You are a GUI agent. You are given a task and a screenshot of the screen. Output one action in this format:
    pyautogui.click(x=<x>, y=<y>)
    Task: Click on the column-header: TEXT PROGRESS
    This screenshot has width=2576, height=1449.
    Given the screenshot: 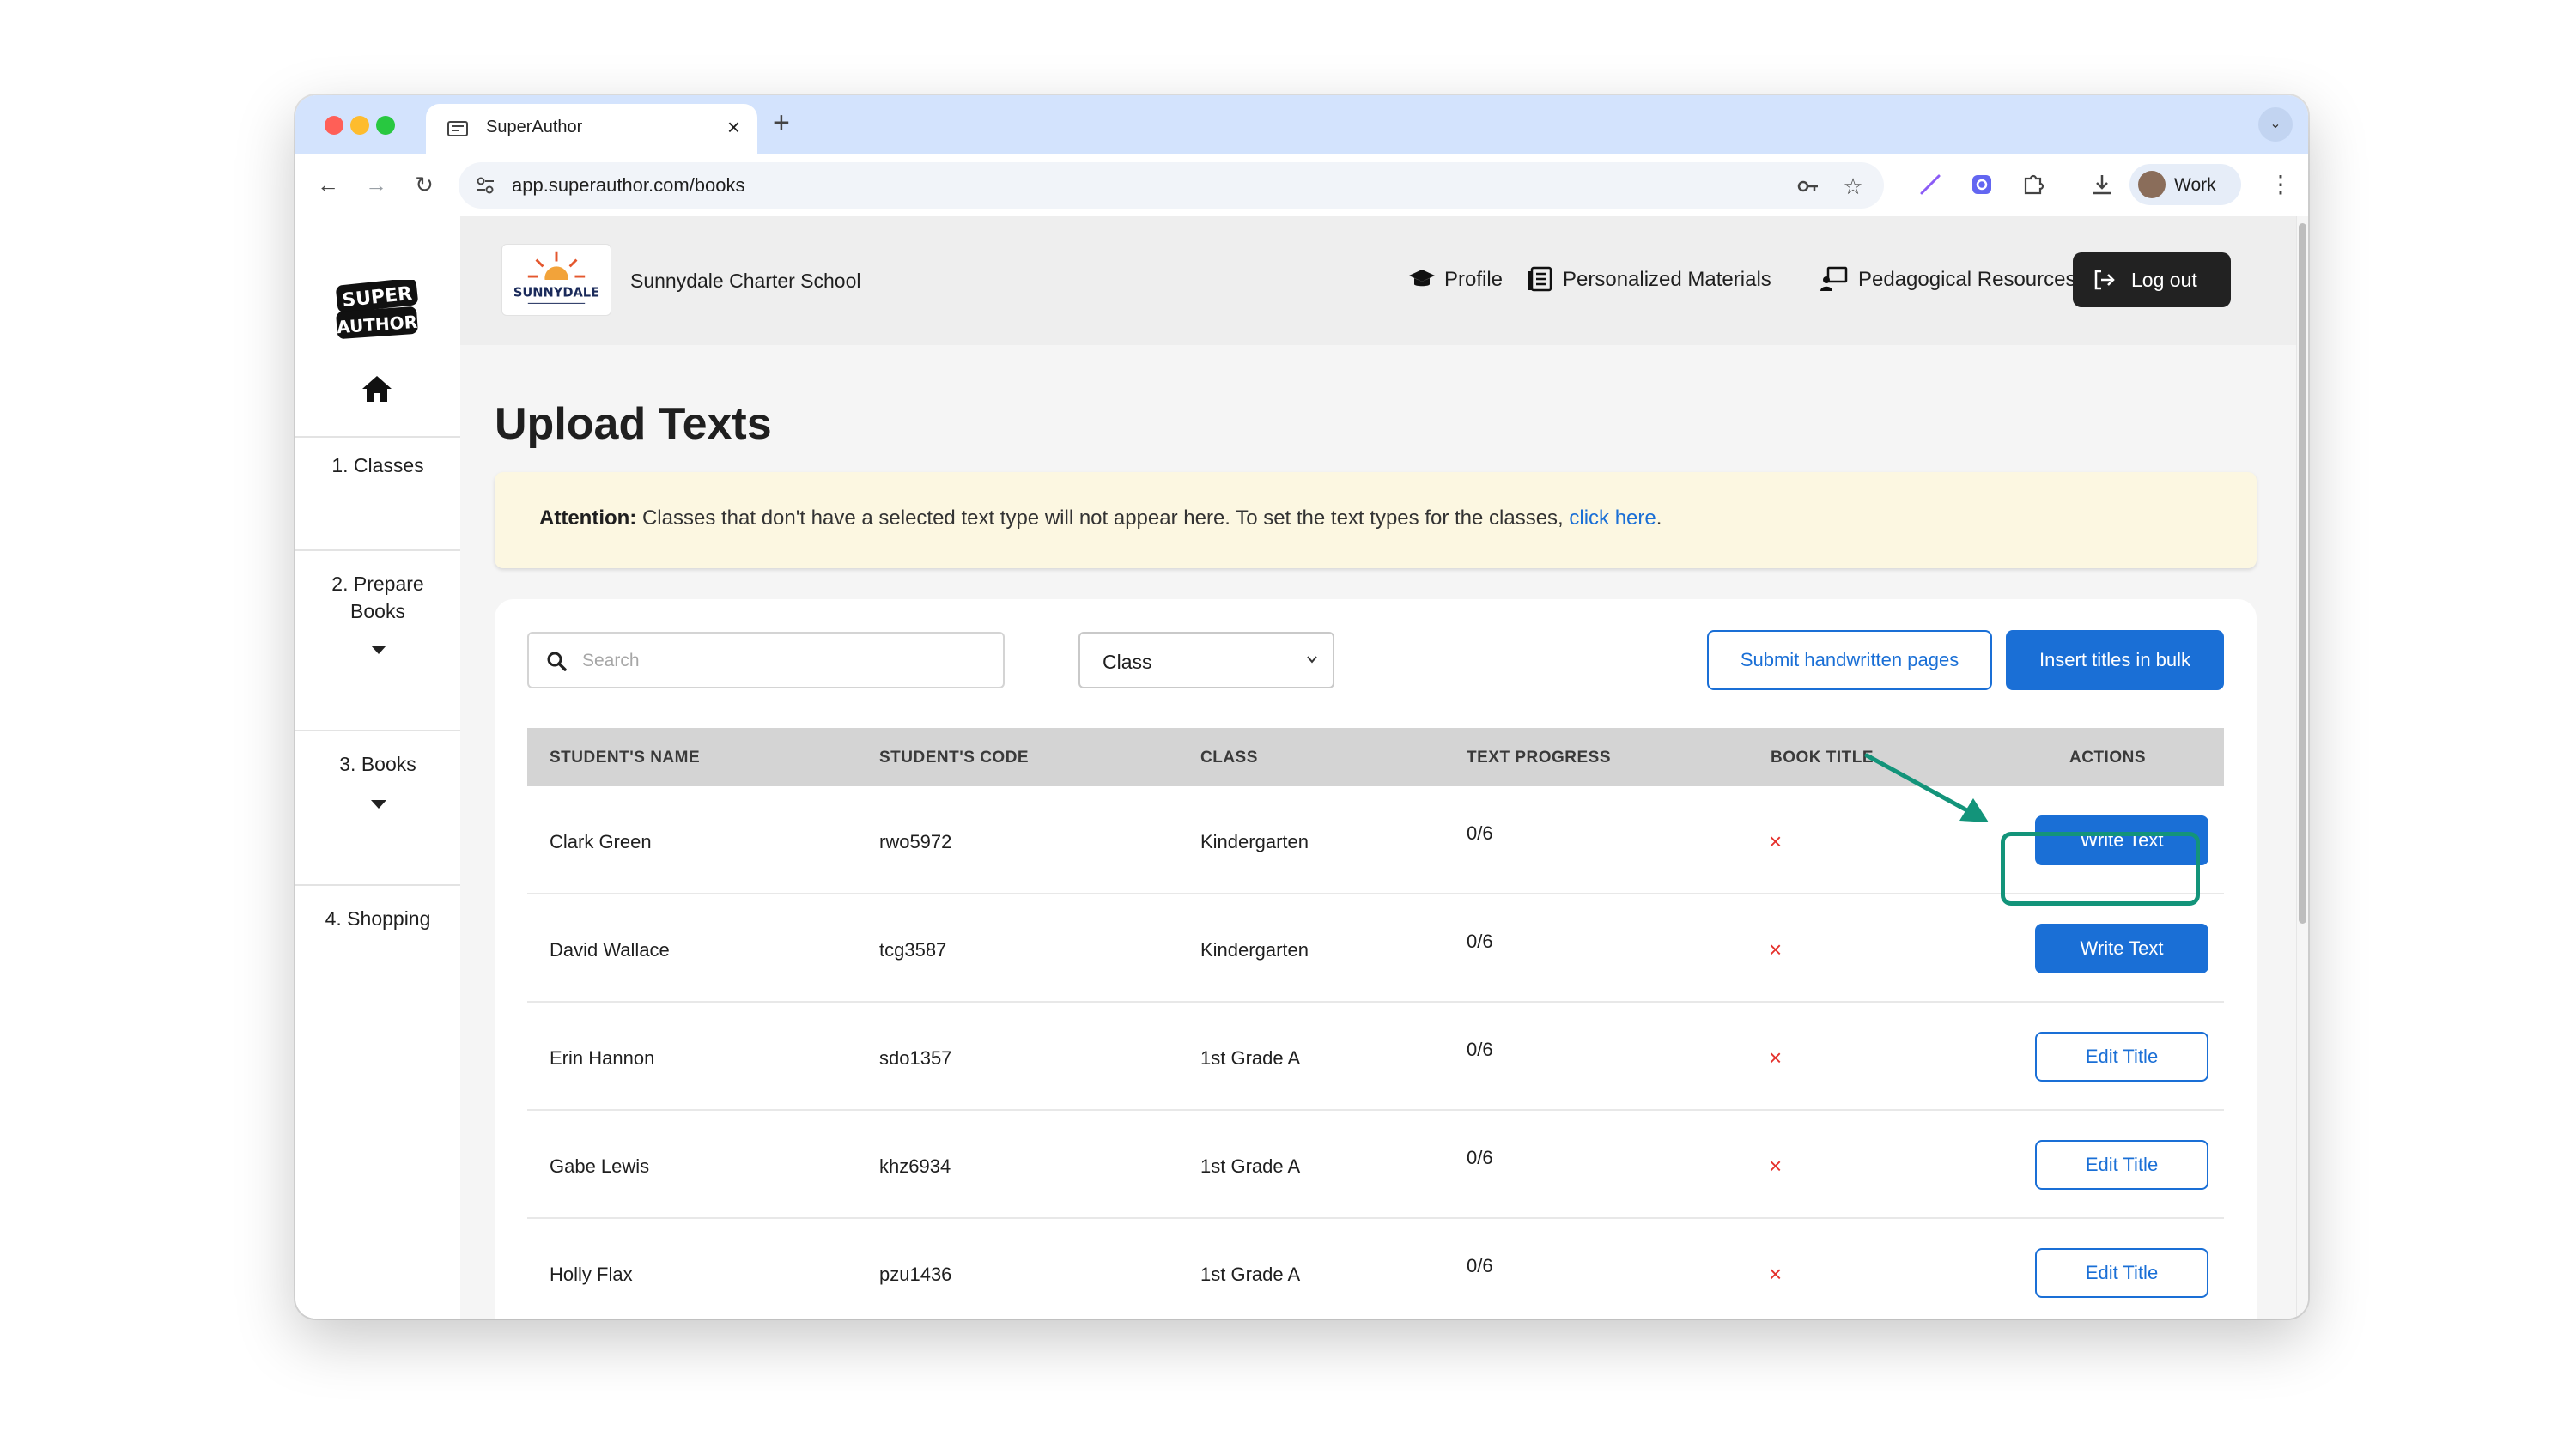 What is the action you would take?
    pyautogui.click(x=1539, y=758)
    